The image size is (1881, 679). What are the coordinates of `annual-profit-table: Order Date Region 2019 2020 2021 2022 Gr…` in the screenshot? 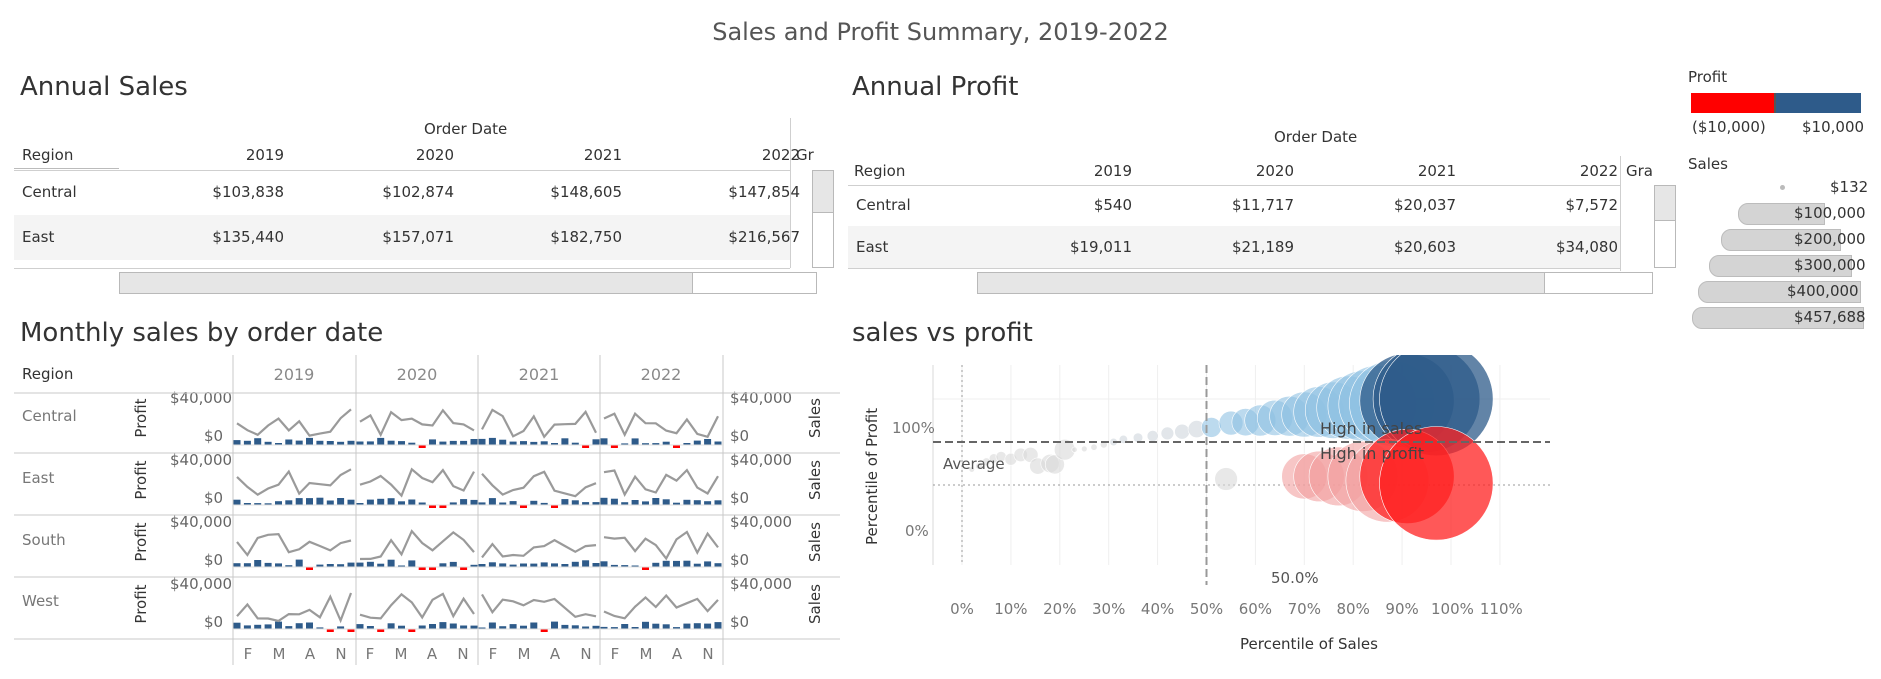 It's located at (1262, 211).